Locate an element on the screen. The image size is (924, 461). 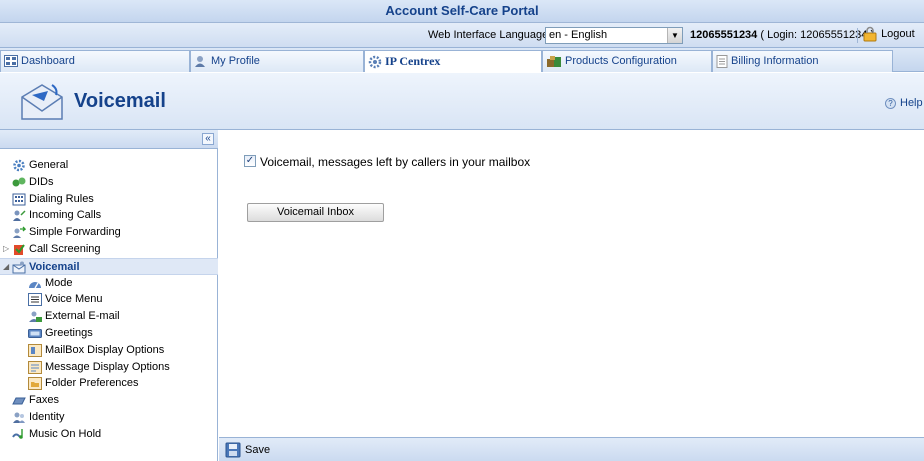
sidebar-item-label: Voice Menu is located at coordinates (74, 299).